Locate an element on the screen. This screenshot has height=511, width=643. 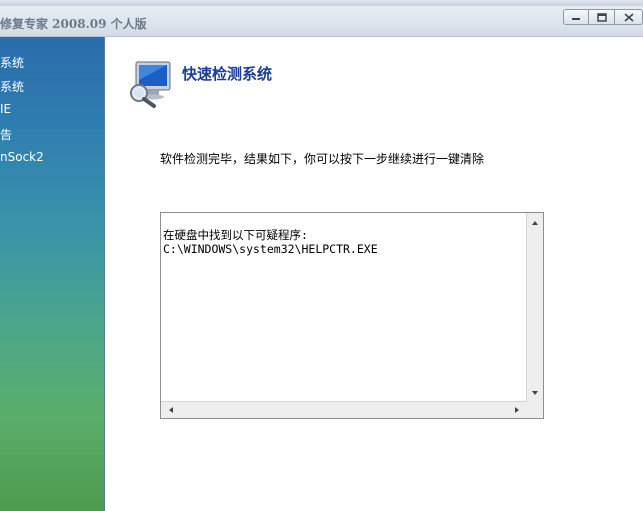
minimize-button is located at coordinates (576, 17).